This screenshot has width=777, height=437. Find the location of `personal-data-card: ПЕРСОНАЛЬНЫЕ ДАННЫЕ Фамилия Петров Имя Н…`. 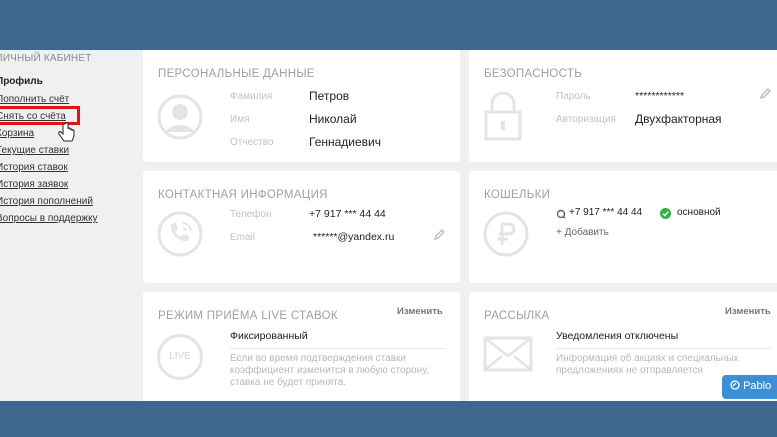

personal-data-card: ПЕРСОНАЛЬНЫЕ ДАННЫЕ Фамилия Петров Имя Н… is located at coordinates (301, 106).